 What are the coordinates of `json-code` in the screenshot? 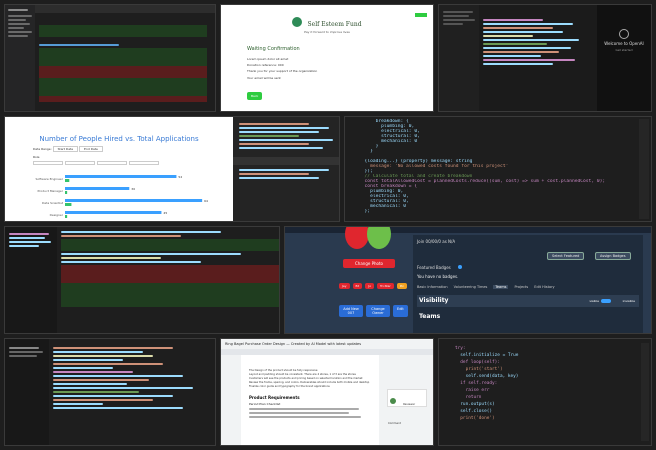 It's located at (131, 378).